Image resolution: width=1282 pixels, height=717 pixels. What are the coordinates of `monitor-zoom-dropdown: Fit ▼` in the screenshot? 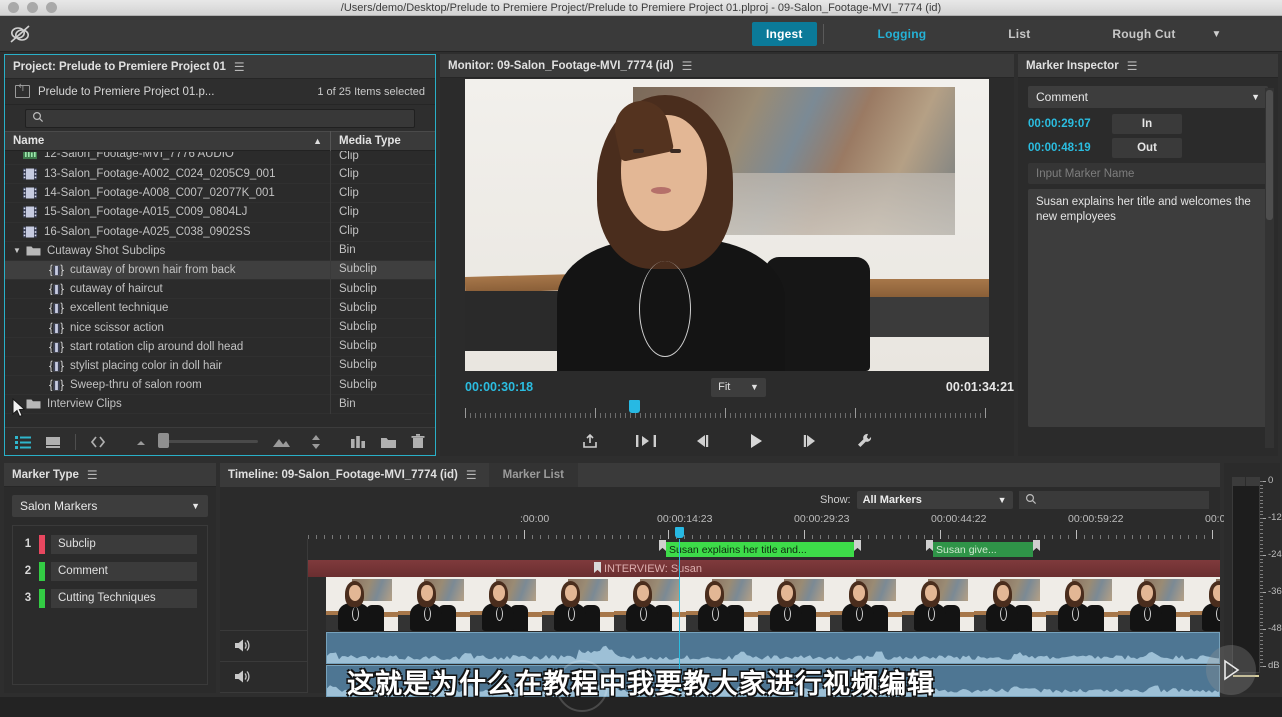 It's located at (738, 387).